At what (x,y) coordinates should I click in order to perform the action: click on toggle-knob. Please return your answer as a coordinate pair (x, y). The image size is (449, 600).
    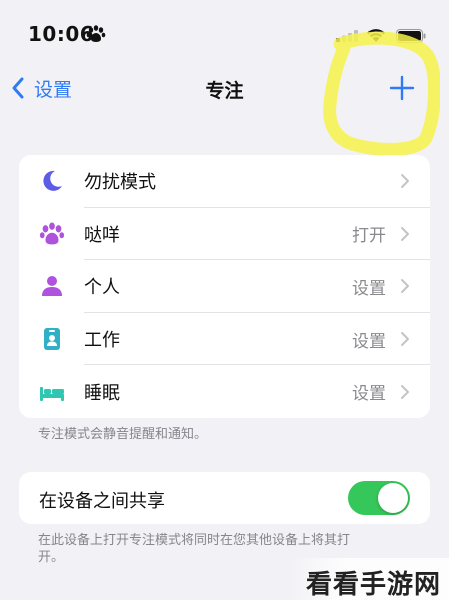
    Looking at the image, I should click on (393, 498).